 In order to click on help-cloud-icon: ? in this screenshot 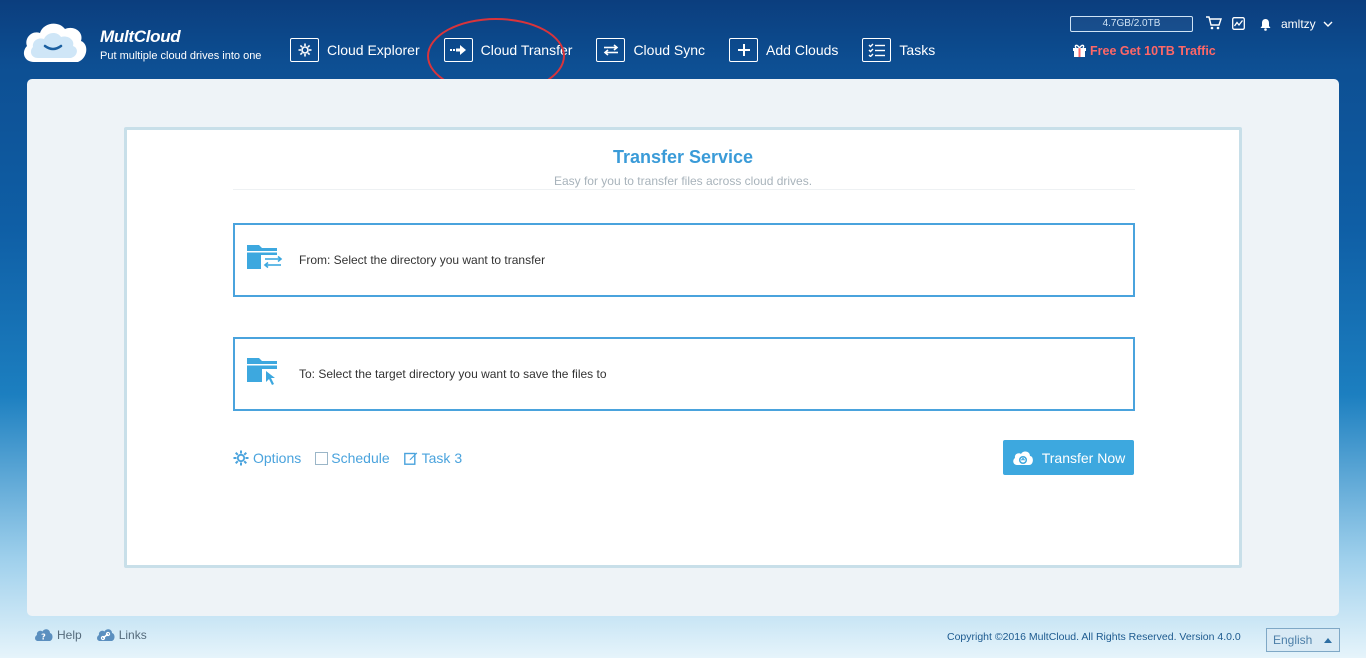, I will do `click(44, 635)`.